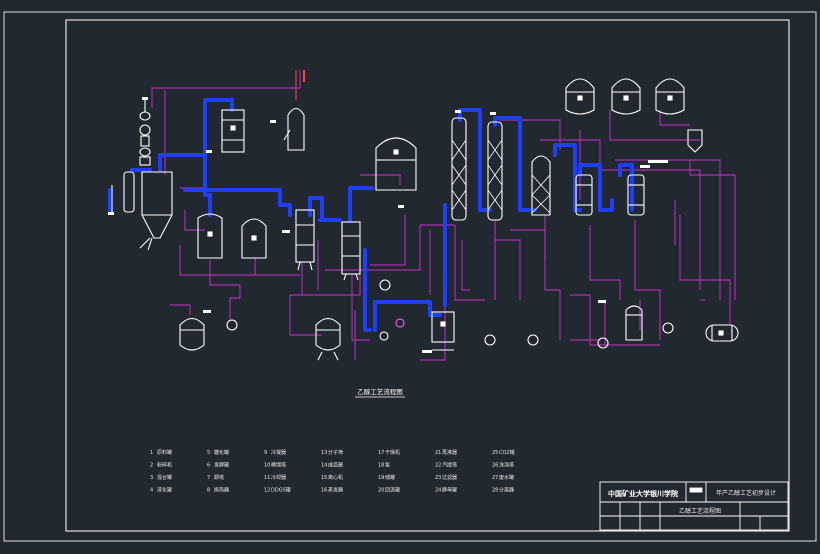 The height and width of the screenshot is (554, 820). What do you see at coordinates (324, 491) in the screenshot?
I see `legend-number: 16` at bounding box center [324, 491].